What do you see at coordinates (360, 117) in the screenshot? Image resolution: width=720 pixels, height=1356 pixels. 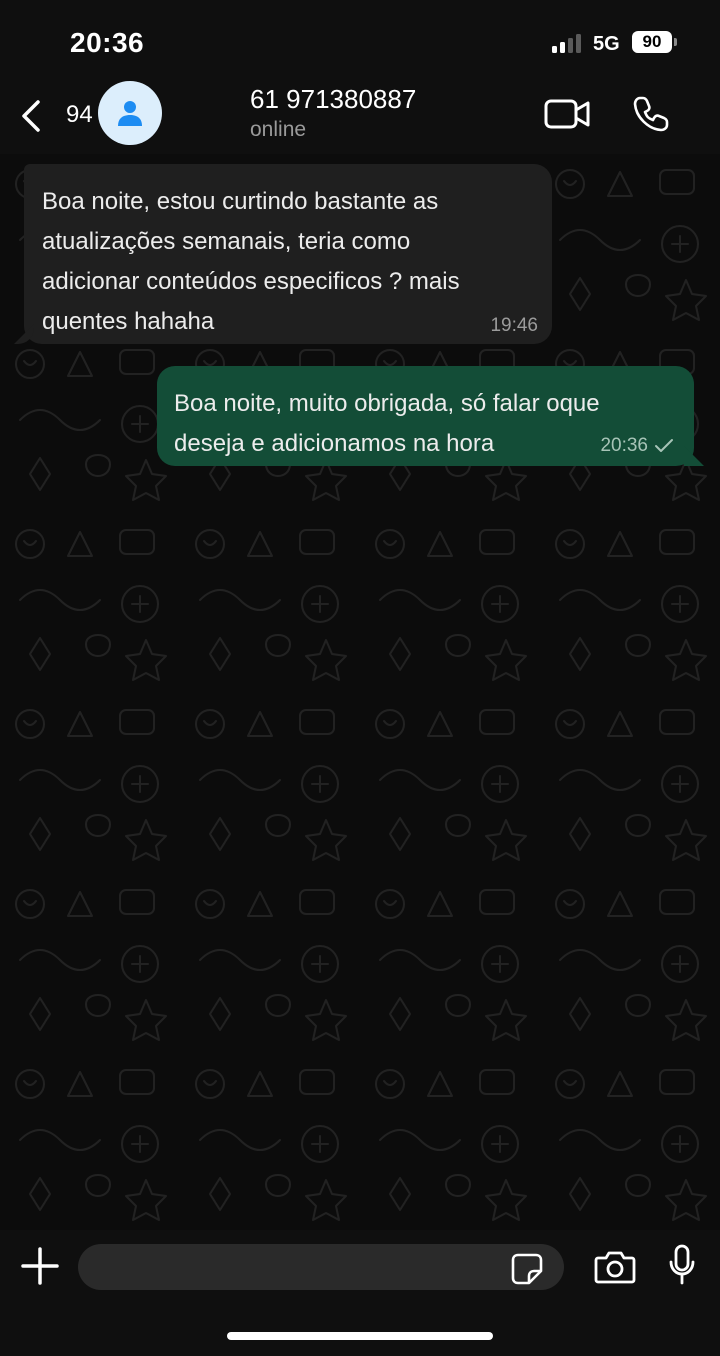 I see `chat-header: 94 61 971380887 online` at bounding box center [360, 117].